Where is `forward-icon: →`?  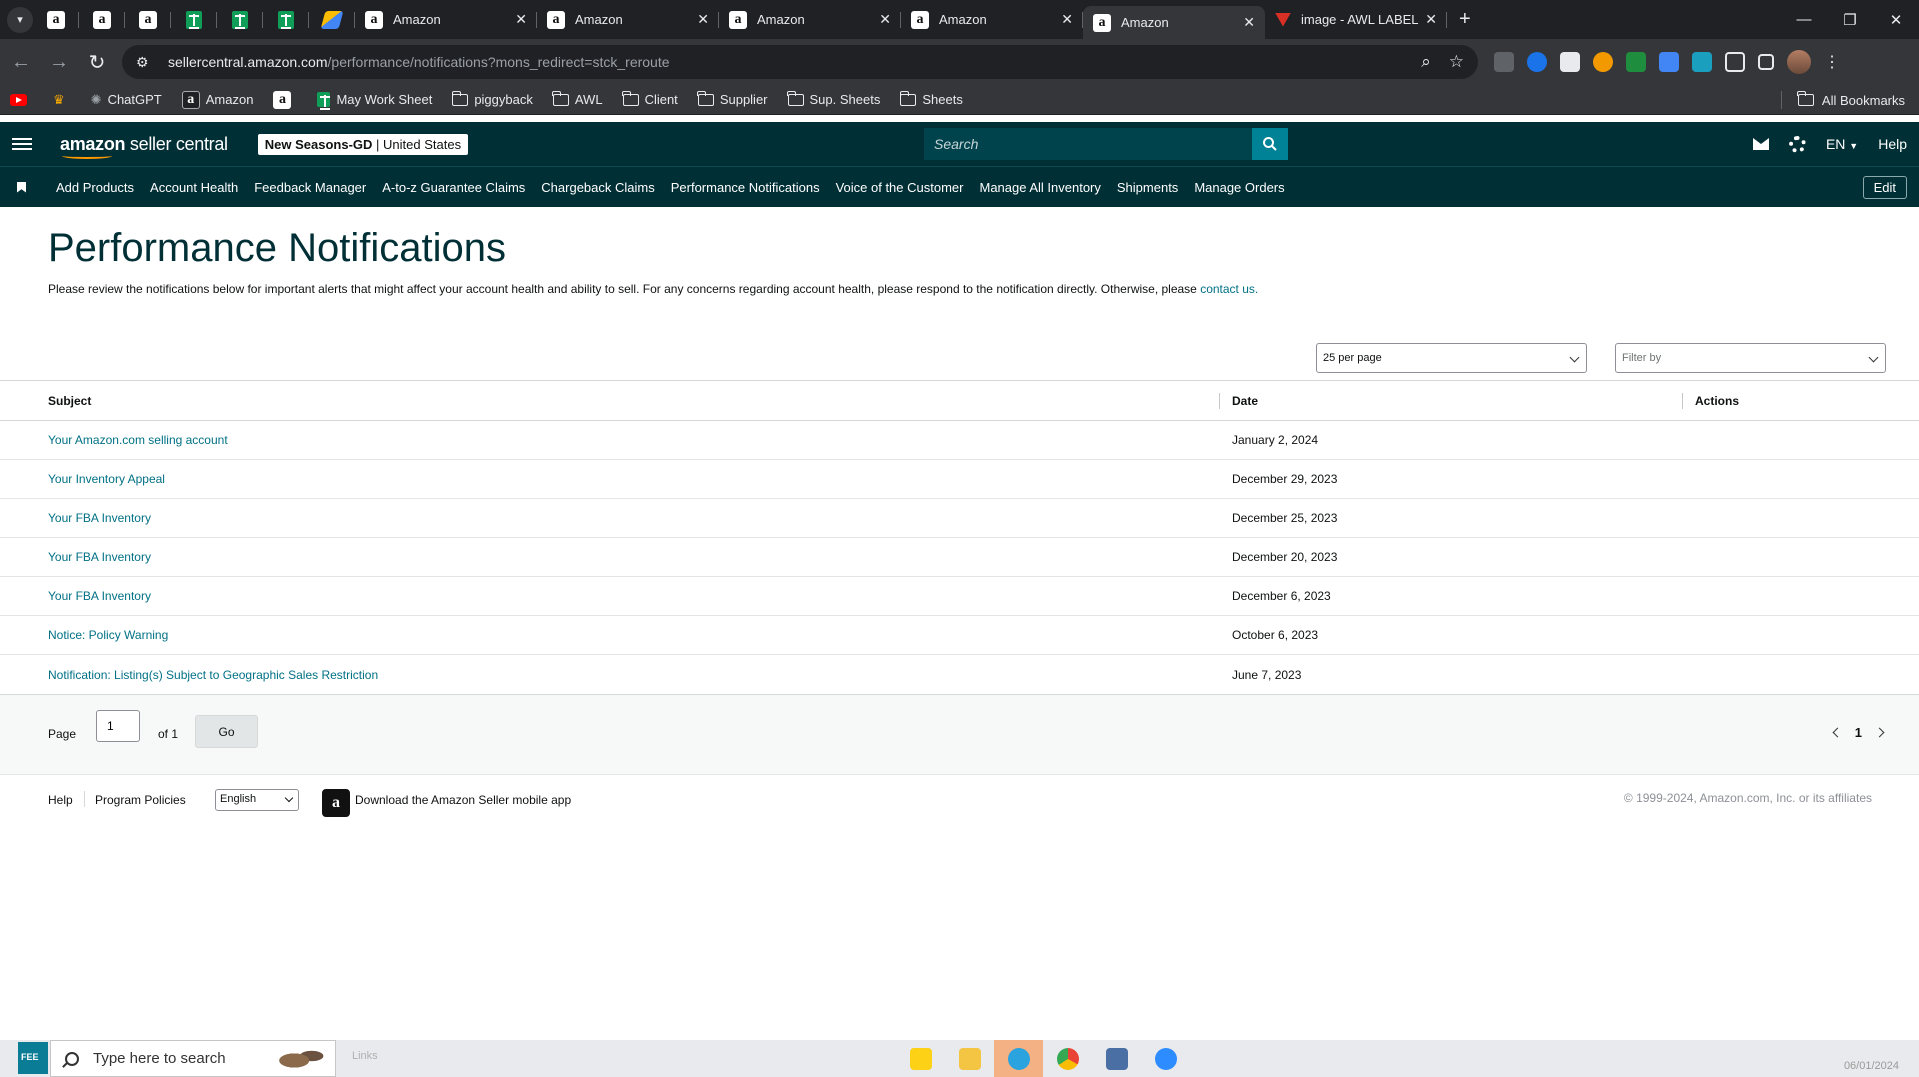
forward-icon: → is located at coordinates (59, 62).